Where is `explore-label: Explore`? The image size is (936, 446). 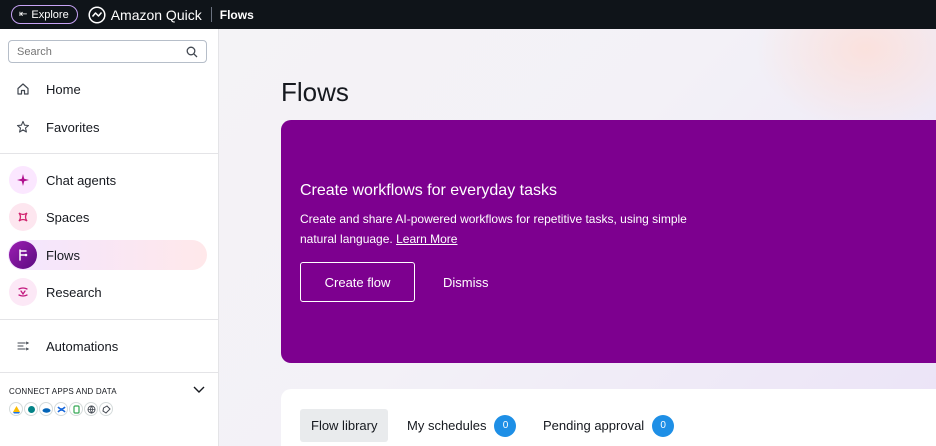 explore-label: Explore is located at coordinates (50, 14).